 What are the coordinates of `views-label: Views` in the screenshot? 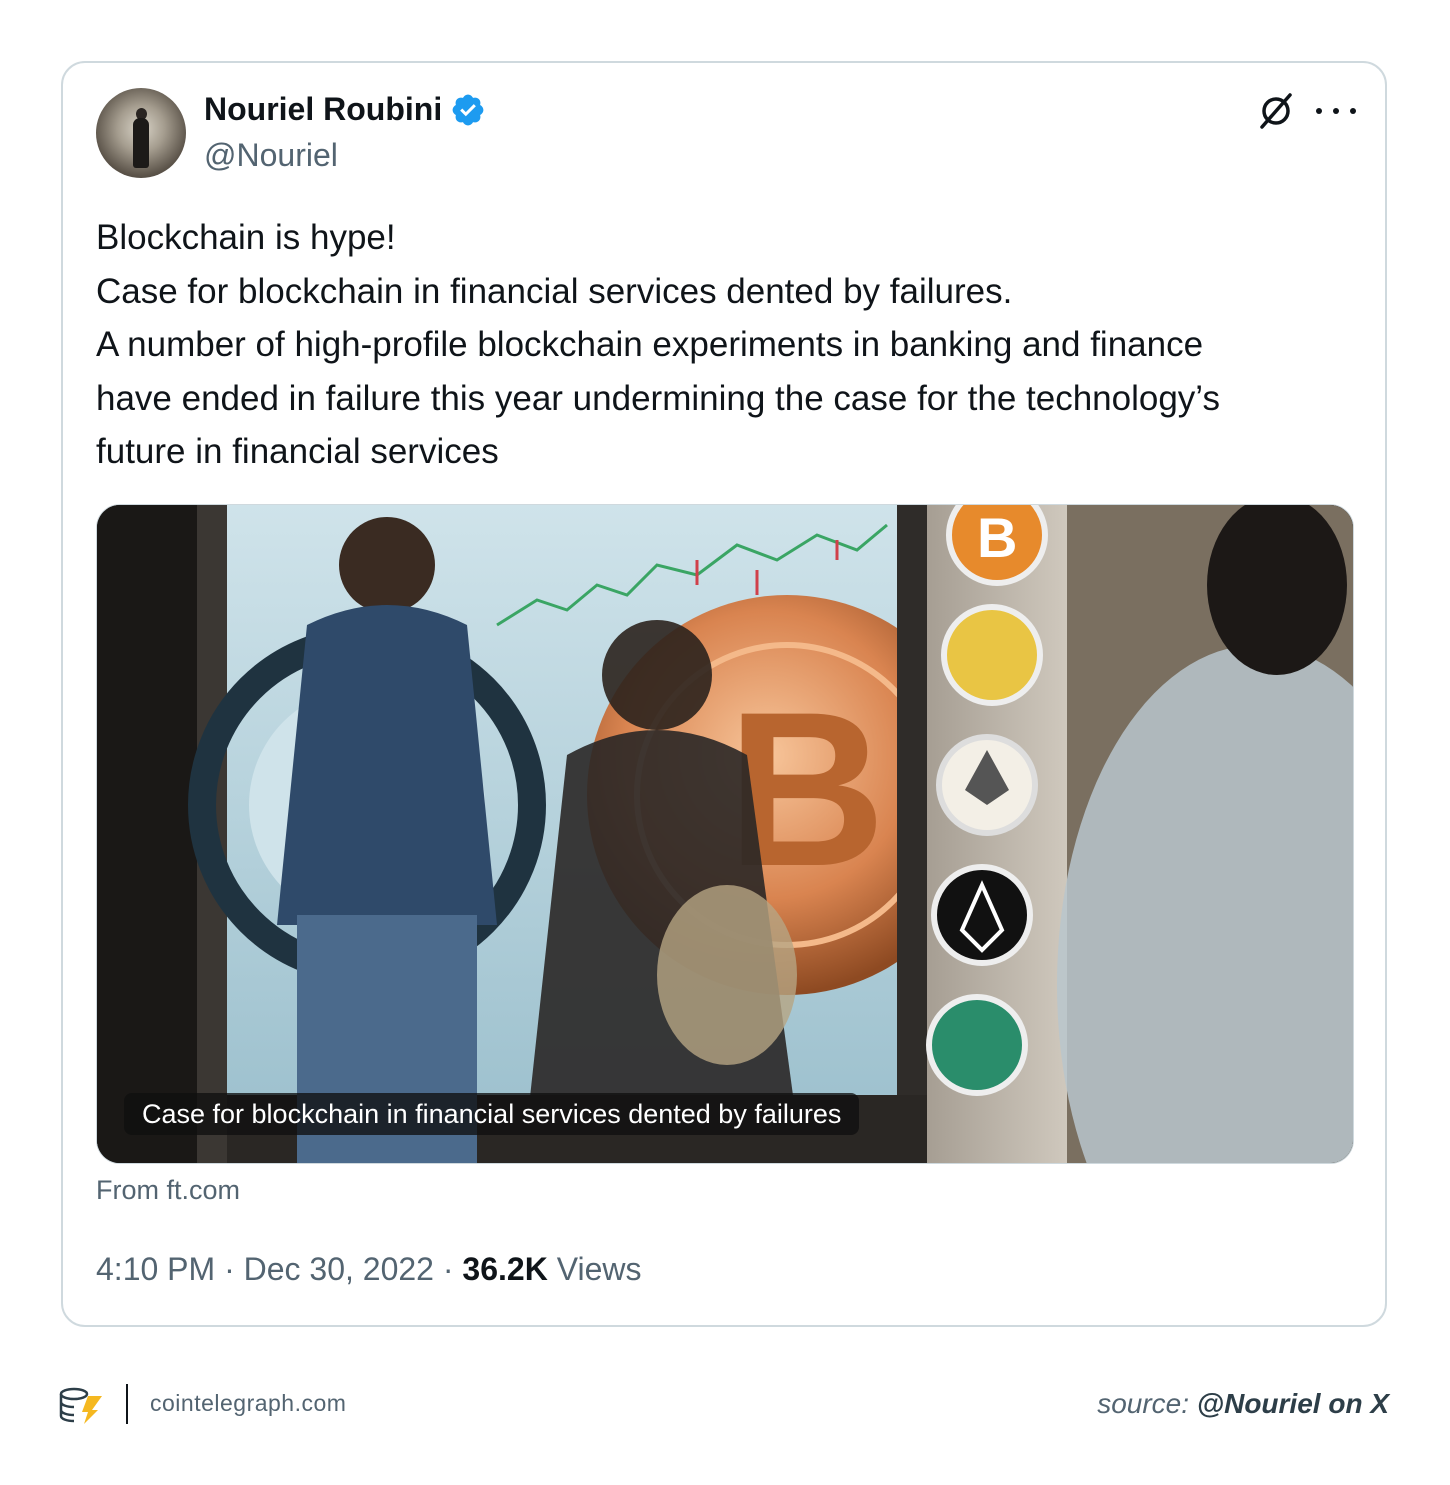 It's located at (599, 1269).